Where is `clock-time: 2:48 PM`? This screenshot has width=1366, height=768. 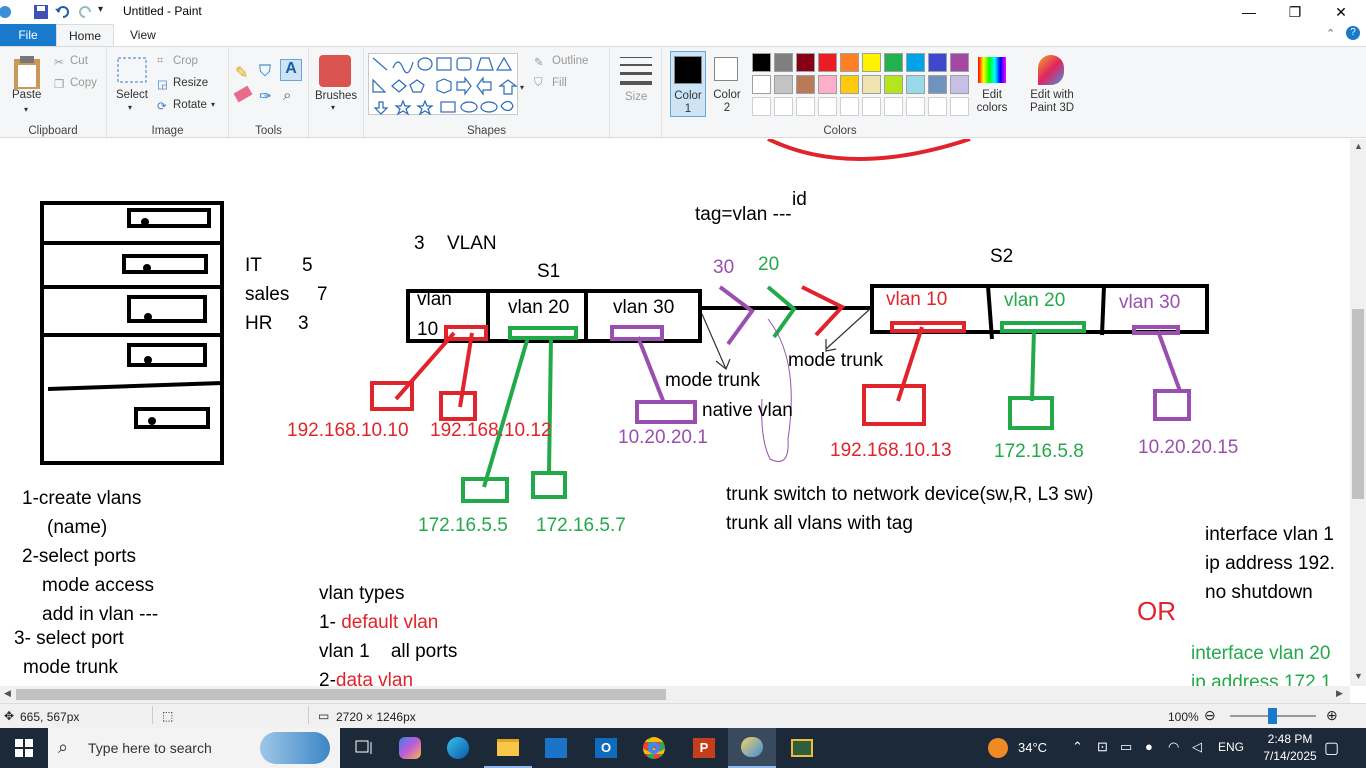 clock-time: 2:48 PM is located at coordinates (1290, 739).